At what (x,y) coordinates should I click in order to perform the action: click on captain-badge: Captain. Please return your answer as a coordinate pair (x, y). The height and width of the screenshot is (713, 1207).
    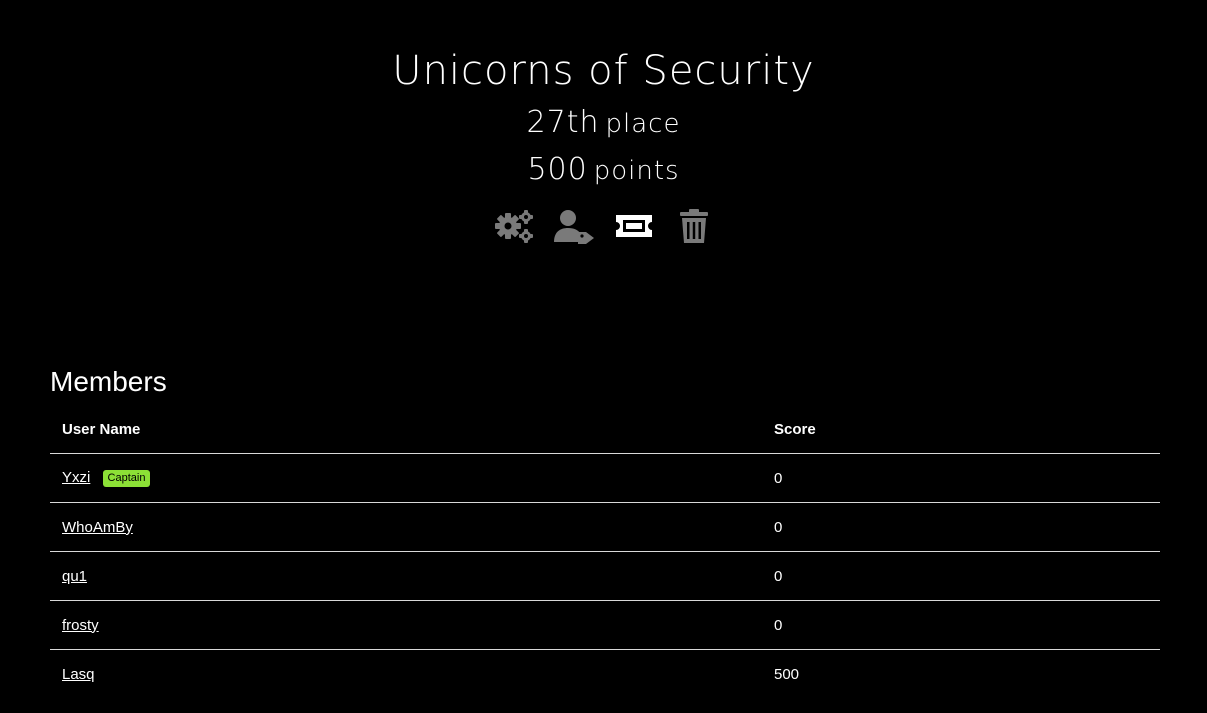
    Looking at the image, I should click on (126, 478).